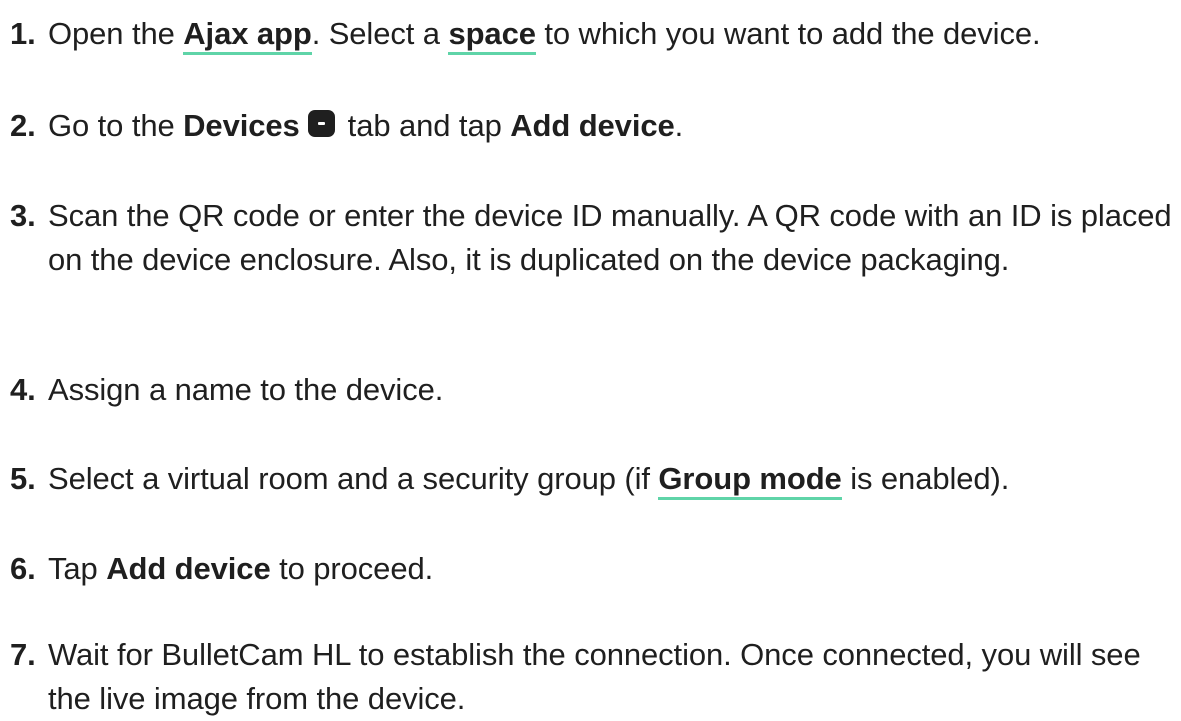 Image resolution: width=1181 pixels, height=721 pixels. Describe the element at coordinates (322, 123) in the screenshot. I see `devices-tab-icon` at that location.